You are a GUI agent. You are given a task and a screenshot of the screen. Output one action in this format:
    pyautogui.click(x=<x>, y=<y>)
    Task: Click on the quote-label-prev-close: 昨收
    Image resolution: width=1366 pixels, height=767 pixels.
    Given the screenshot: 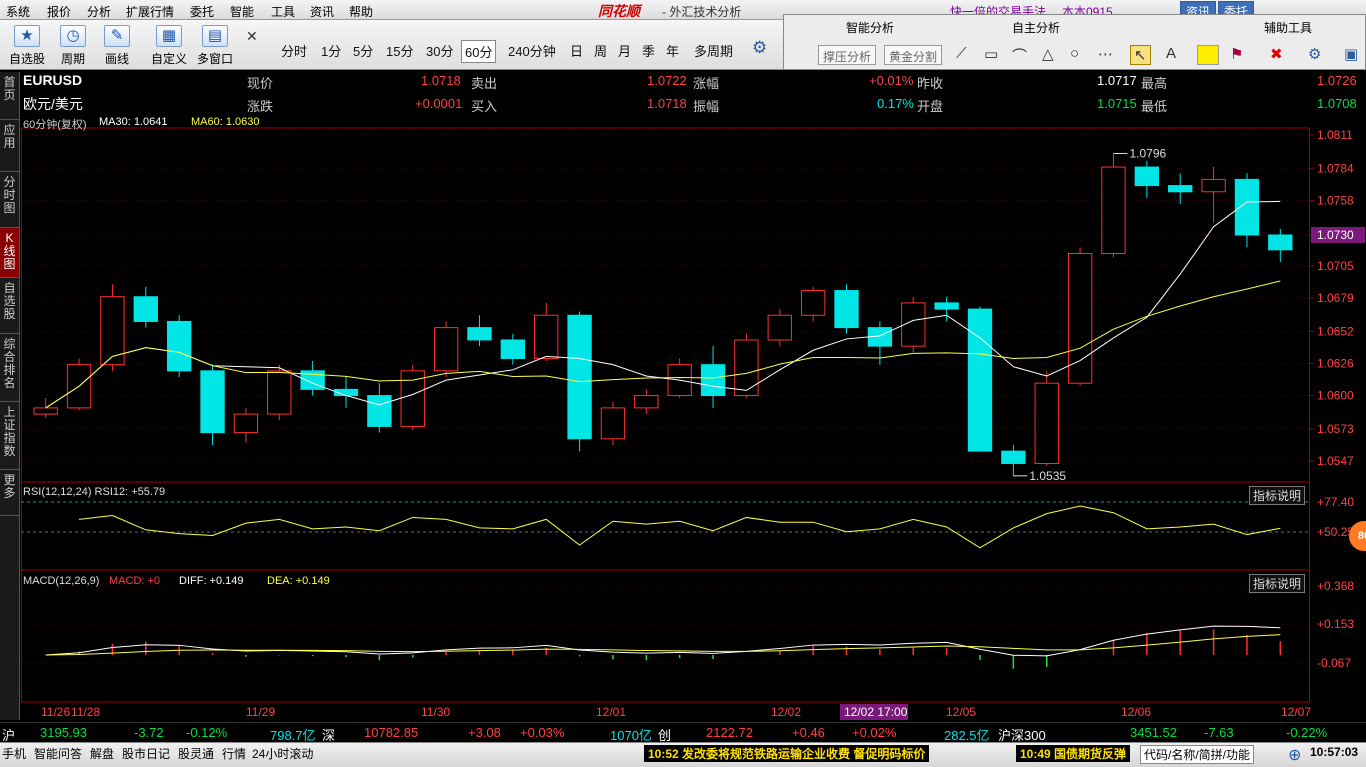 What is the action you would take?
    pyautogui.click(x=930, y=83)
    